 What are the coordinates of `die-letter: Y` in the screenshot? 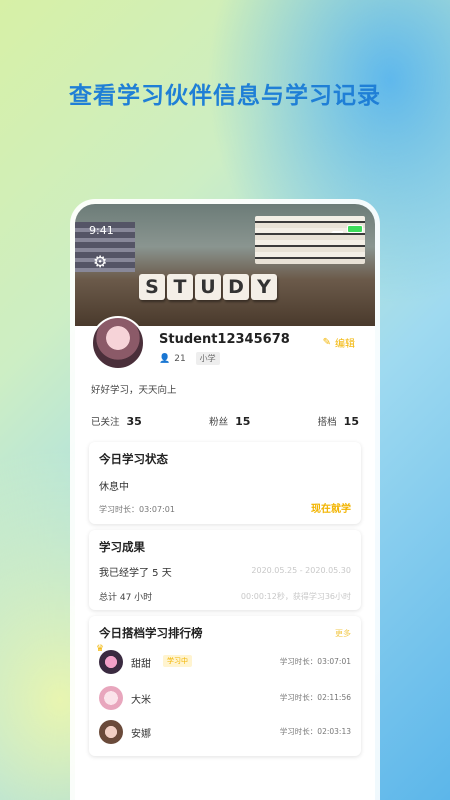 It's located at (264, 287).